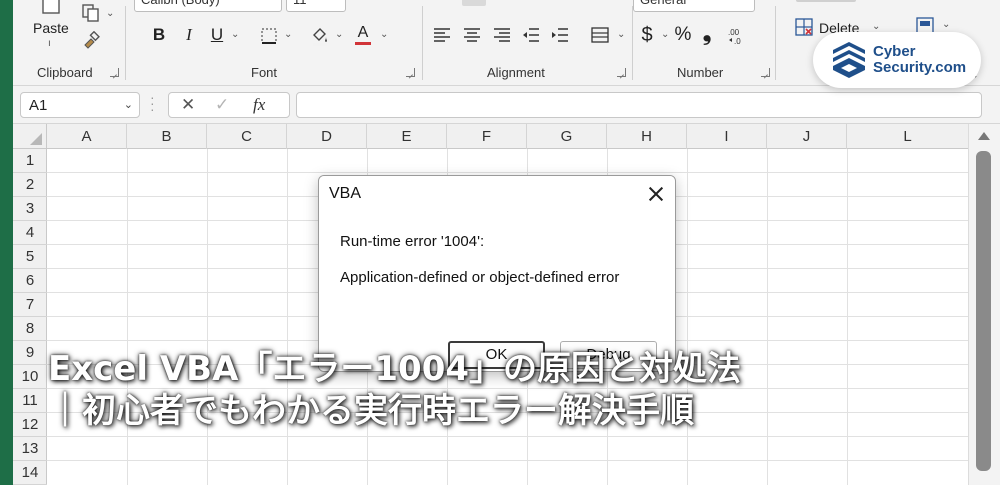 This screenshot has height=485, width=1000. What do you see at coordinates (363, 43) in the screenshot?
I see `font-color-swatch` at bounding box center [363, 43].